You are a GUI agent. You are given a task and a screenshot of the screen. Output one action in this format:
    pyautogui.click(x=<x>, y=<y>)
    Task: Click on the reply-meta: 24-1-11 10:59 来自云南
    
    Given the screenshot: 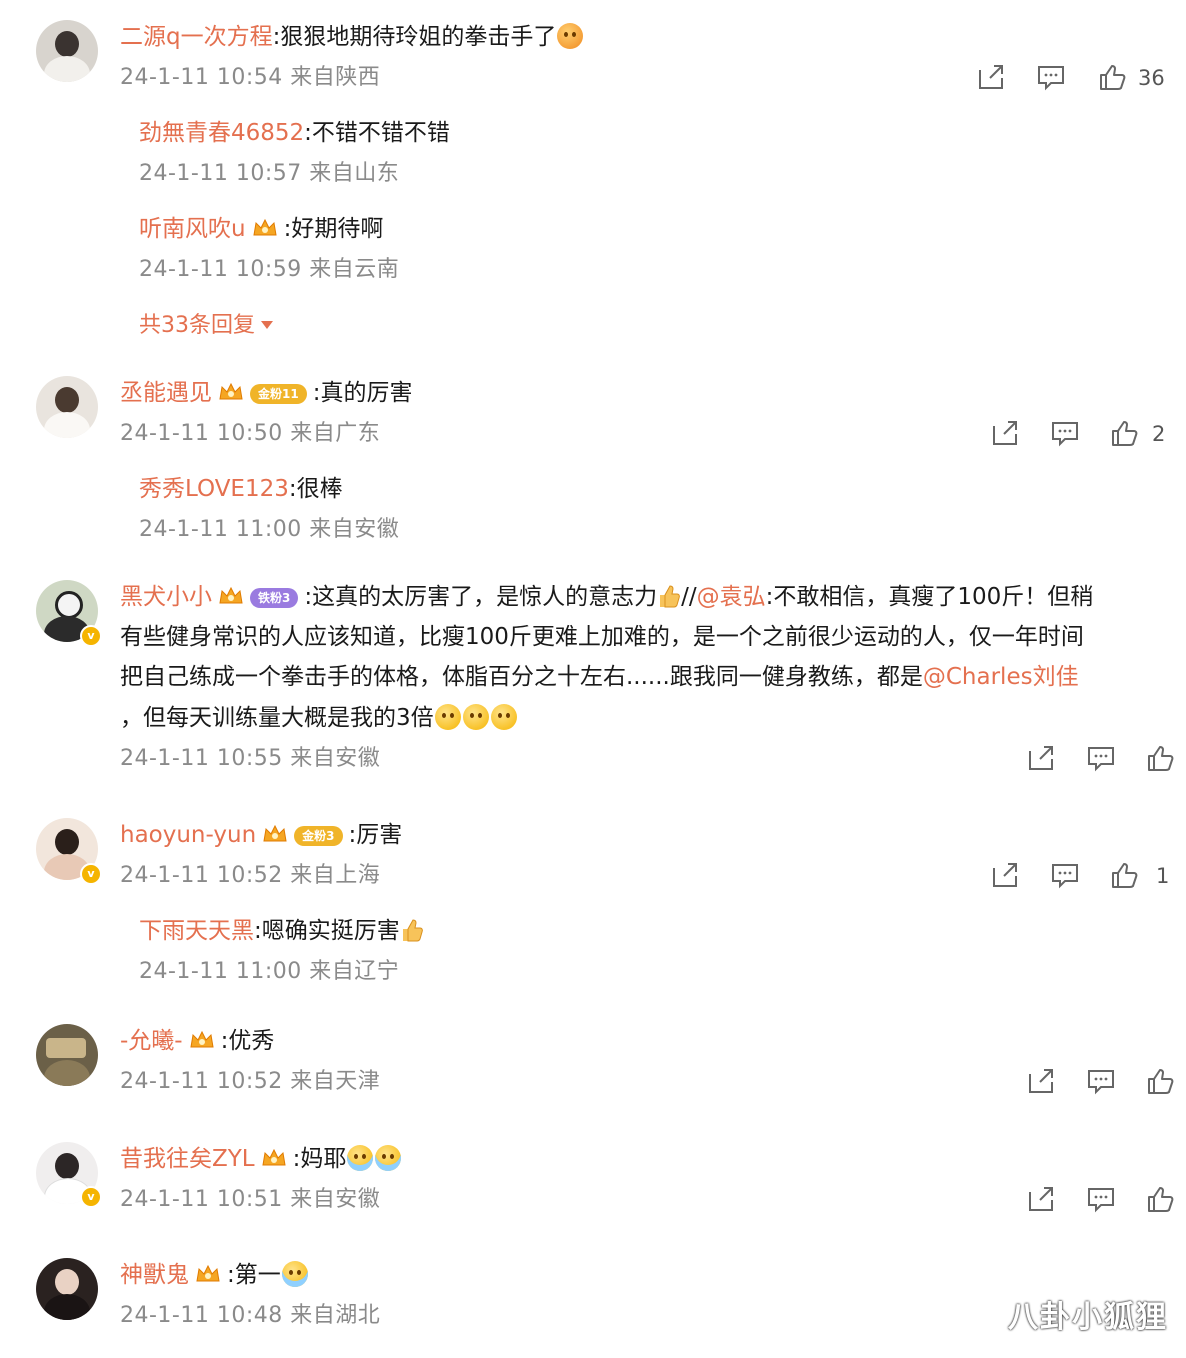 What is the action you would take?
    pyautogui.click(x=269, y=269)
    